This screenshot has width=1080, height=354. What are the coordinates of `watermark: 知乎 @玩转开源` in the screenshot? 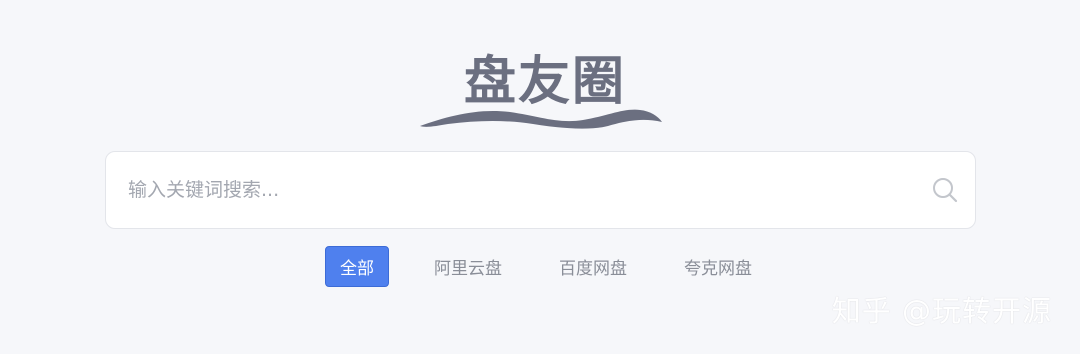 It's located at (941, 311).